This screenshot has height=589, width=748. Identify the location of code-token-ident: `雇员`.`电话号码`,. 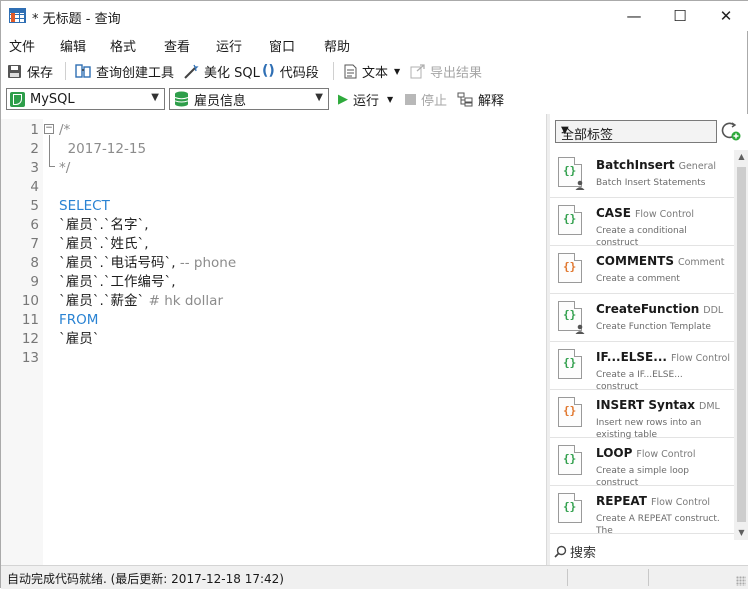
(117, 263).